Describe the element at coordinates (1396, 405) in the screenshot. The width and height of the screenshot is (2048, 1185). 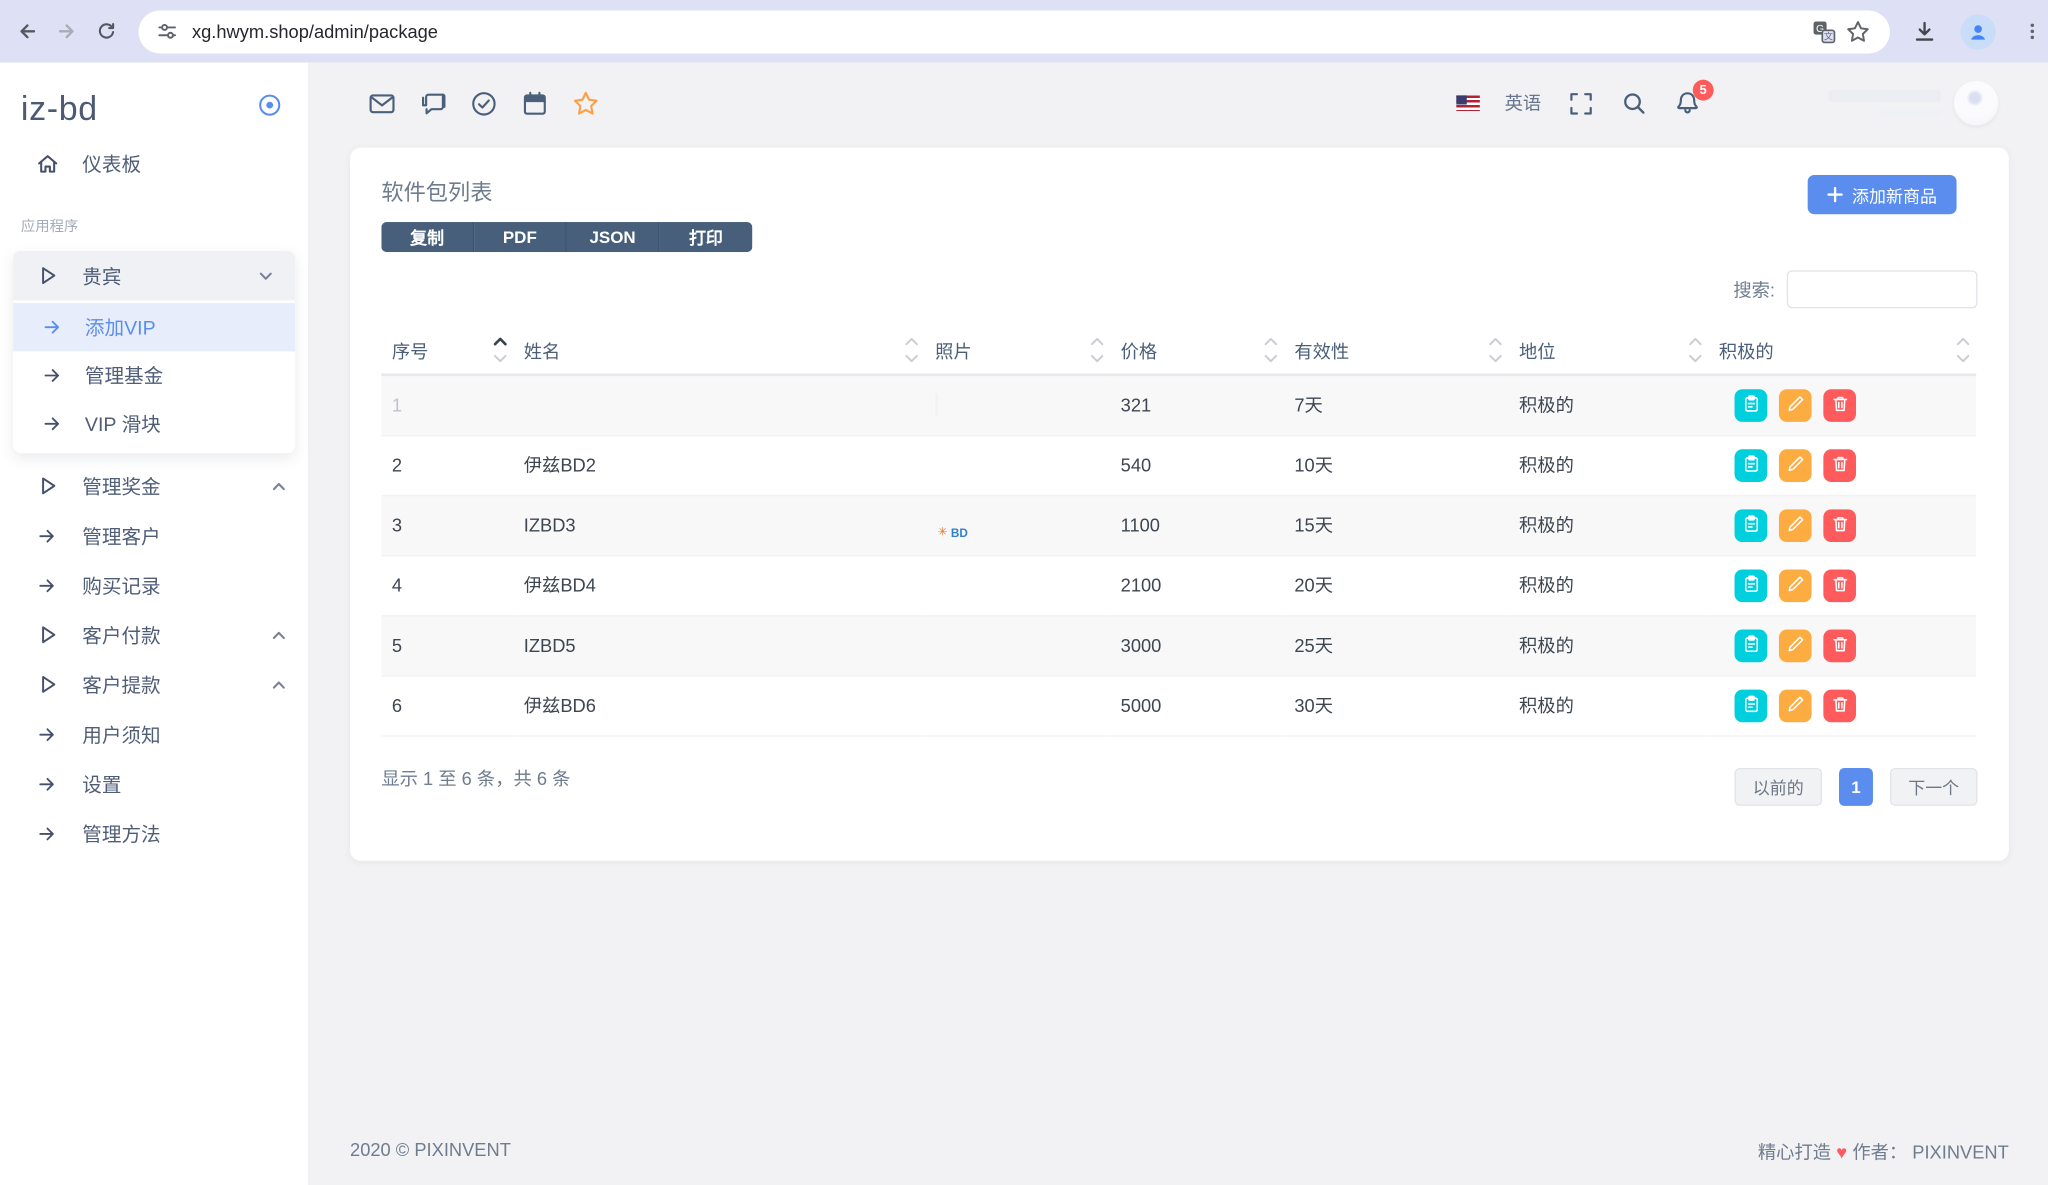
I see `cell-validity: 7天` at that location.